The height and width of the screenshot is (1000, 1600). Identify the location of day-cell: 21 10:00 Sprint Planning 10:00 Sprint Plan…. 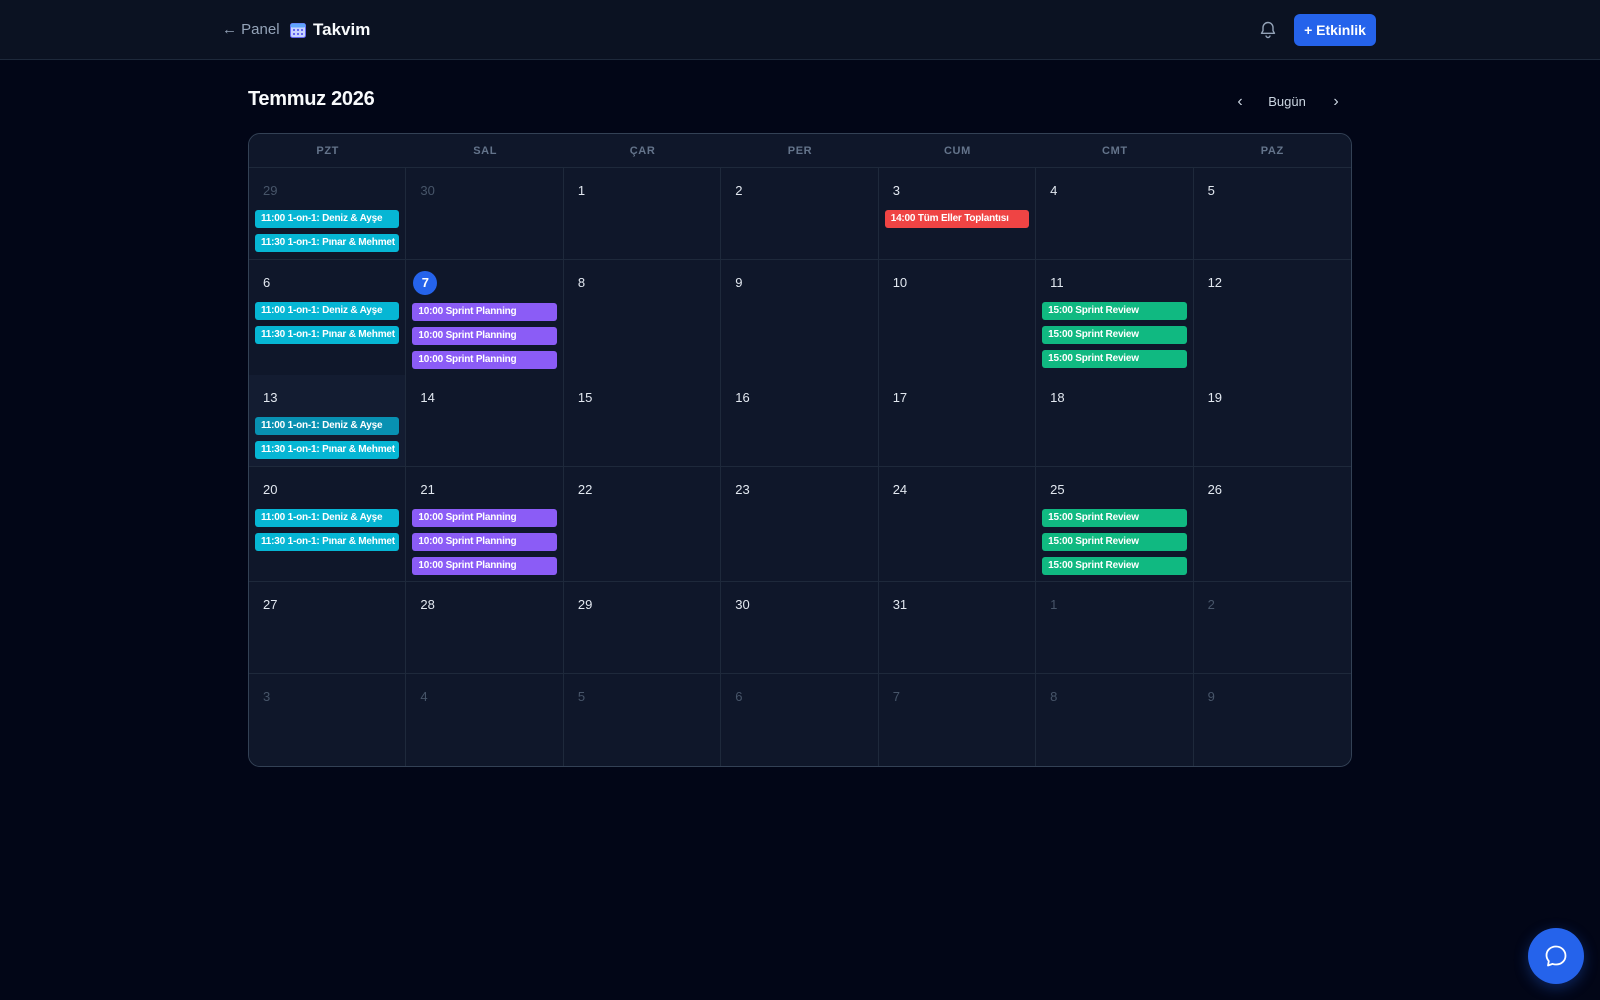
(485, 524).